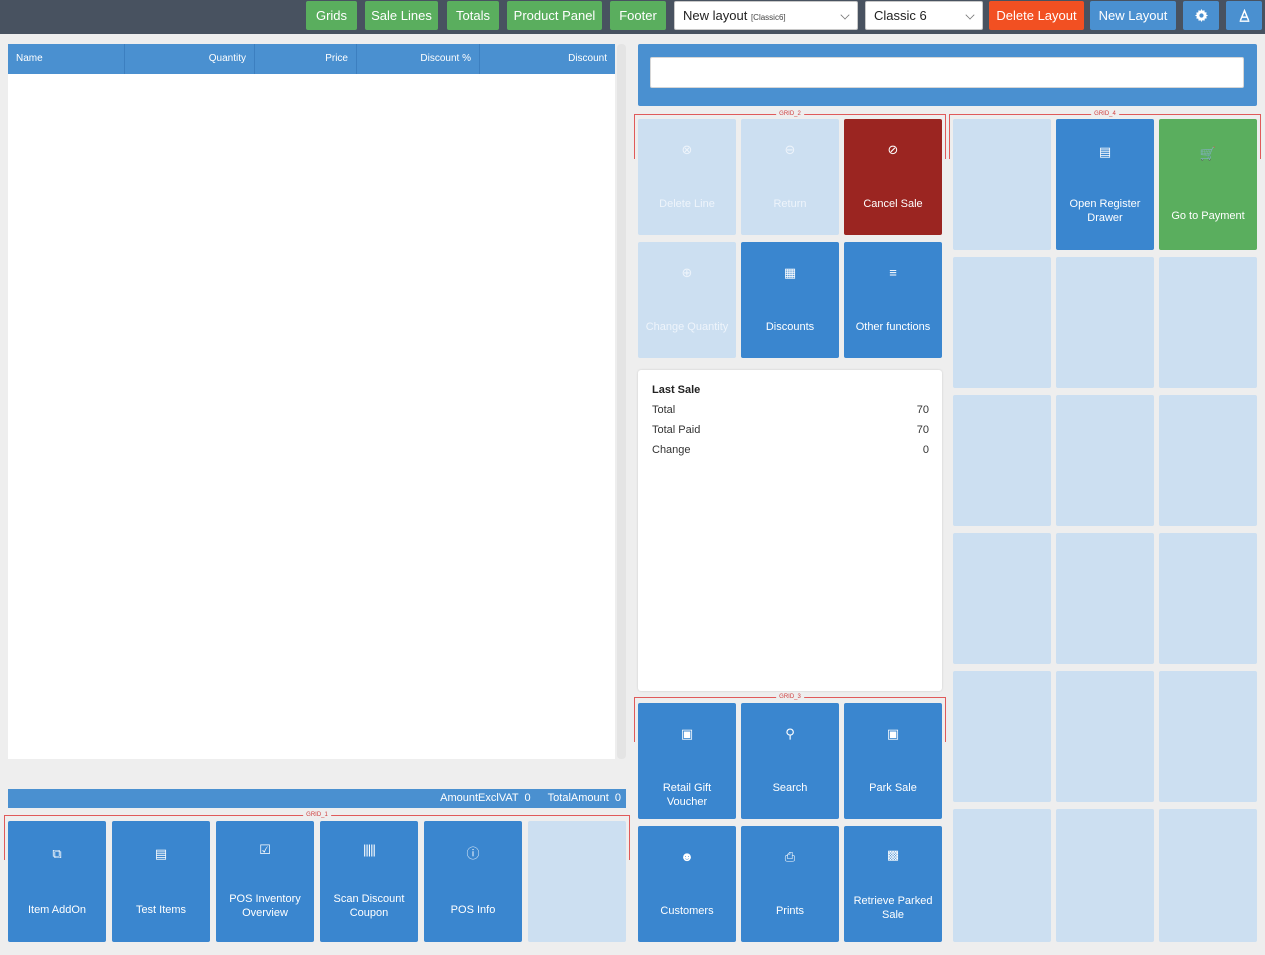 The width and height of the screenshot is (1265, 955). I want to click on cancel-sale-button: ⊘ Cancel Sale, so click(893, 177).